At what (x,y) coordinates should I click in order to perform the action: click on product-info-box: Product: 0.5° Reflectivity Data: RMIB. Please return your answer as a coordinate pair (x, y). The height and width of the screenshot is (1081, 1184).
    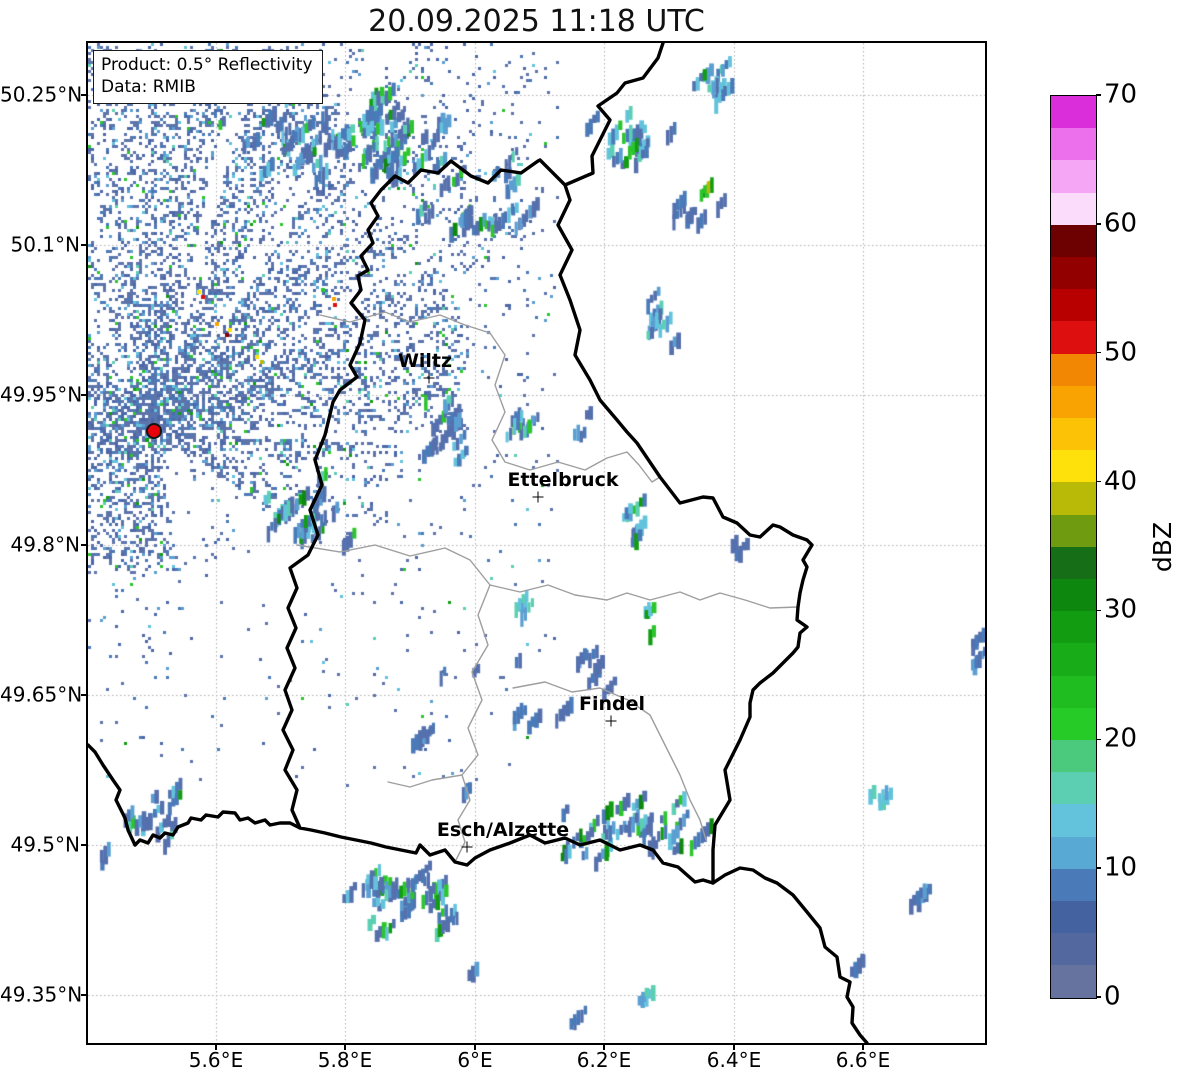
    Looking at the image, I should click on (208, 77).